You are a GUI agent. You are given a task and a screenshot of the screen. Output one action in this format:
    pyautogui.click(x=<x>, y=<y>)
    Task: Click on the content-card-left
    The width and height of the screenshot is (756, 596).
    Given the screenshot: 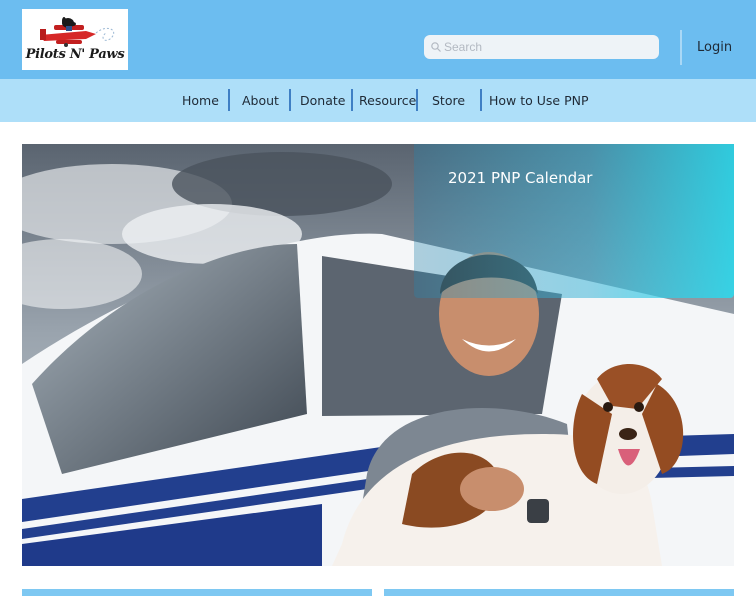 What is the action you would take?
    pyautogui.click(x=197, y=592)
    